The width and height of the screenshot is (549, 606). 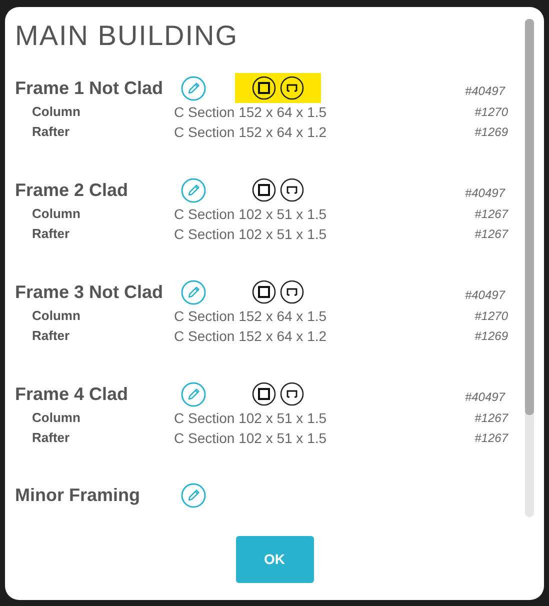 What do you see at coordinates (78, 495) in the screenshot?
I see `frame-title: Minor Framing` at bounding box center [78, 495].